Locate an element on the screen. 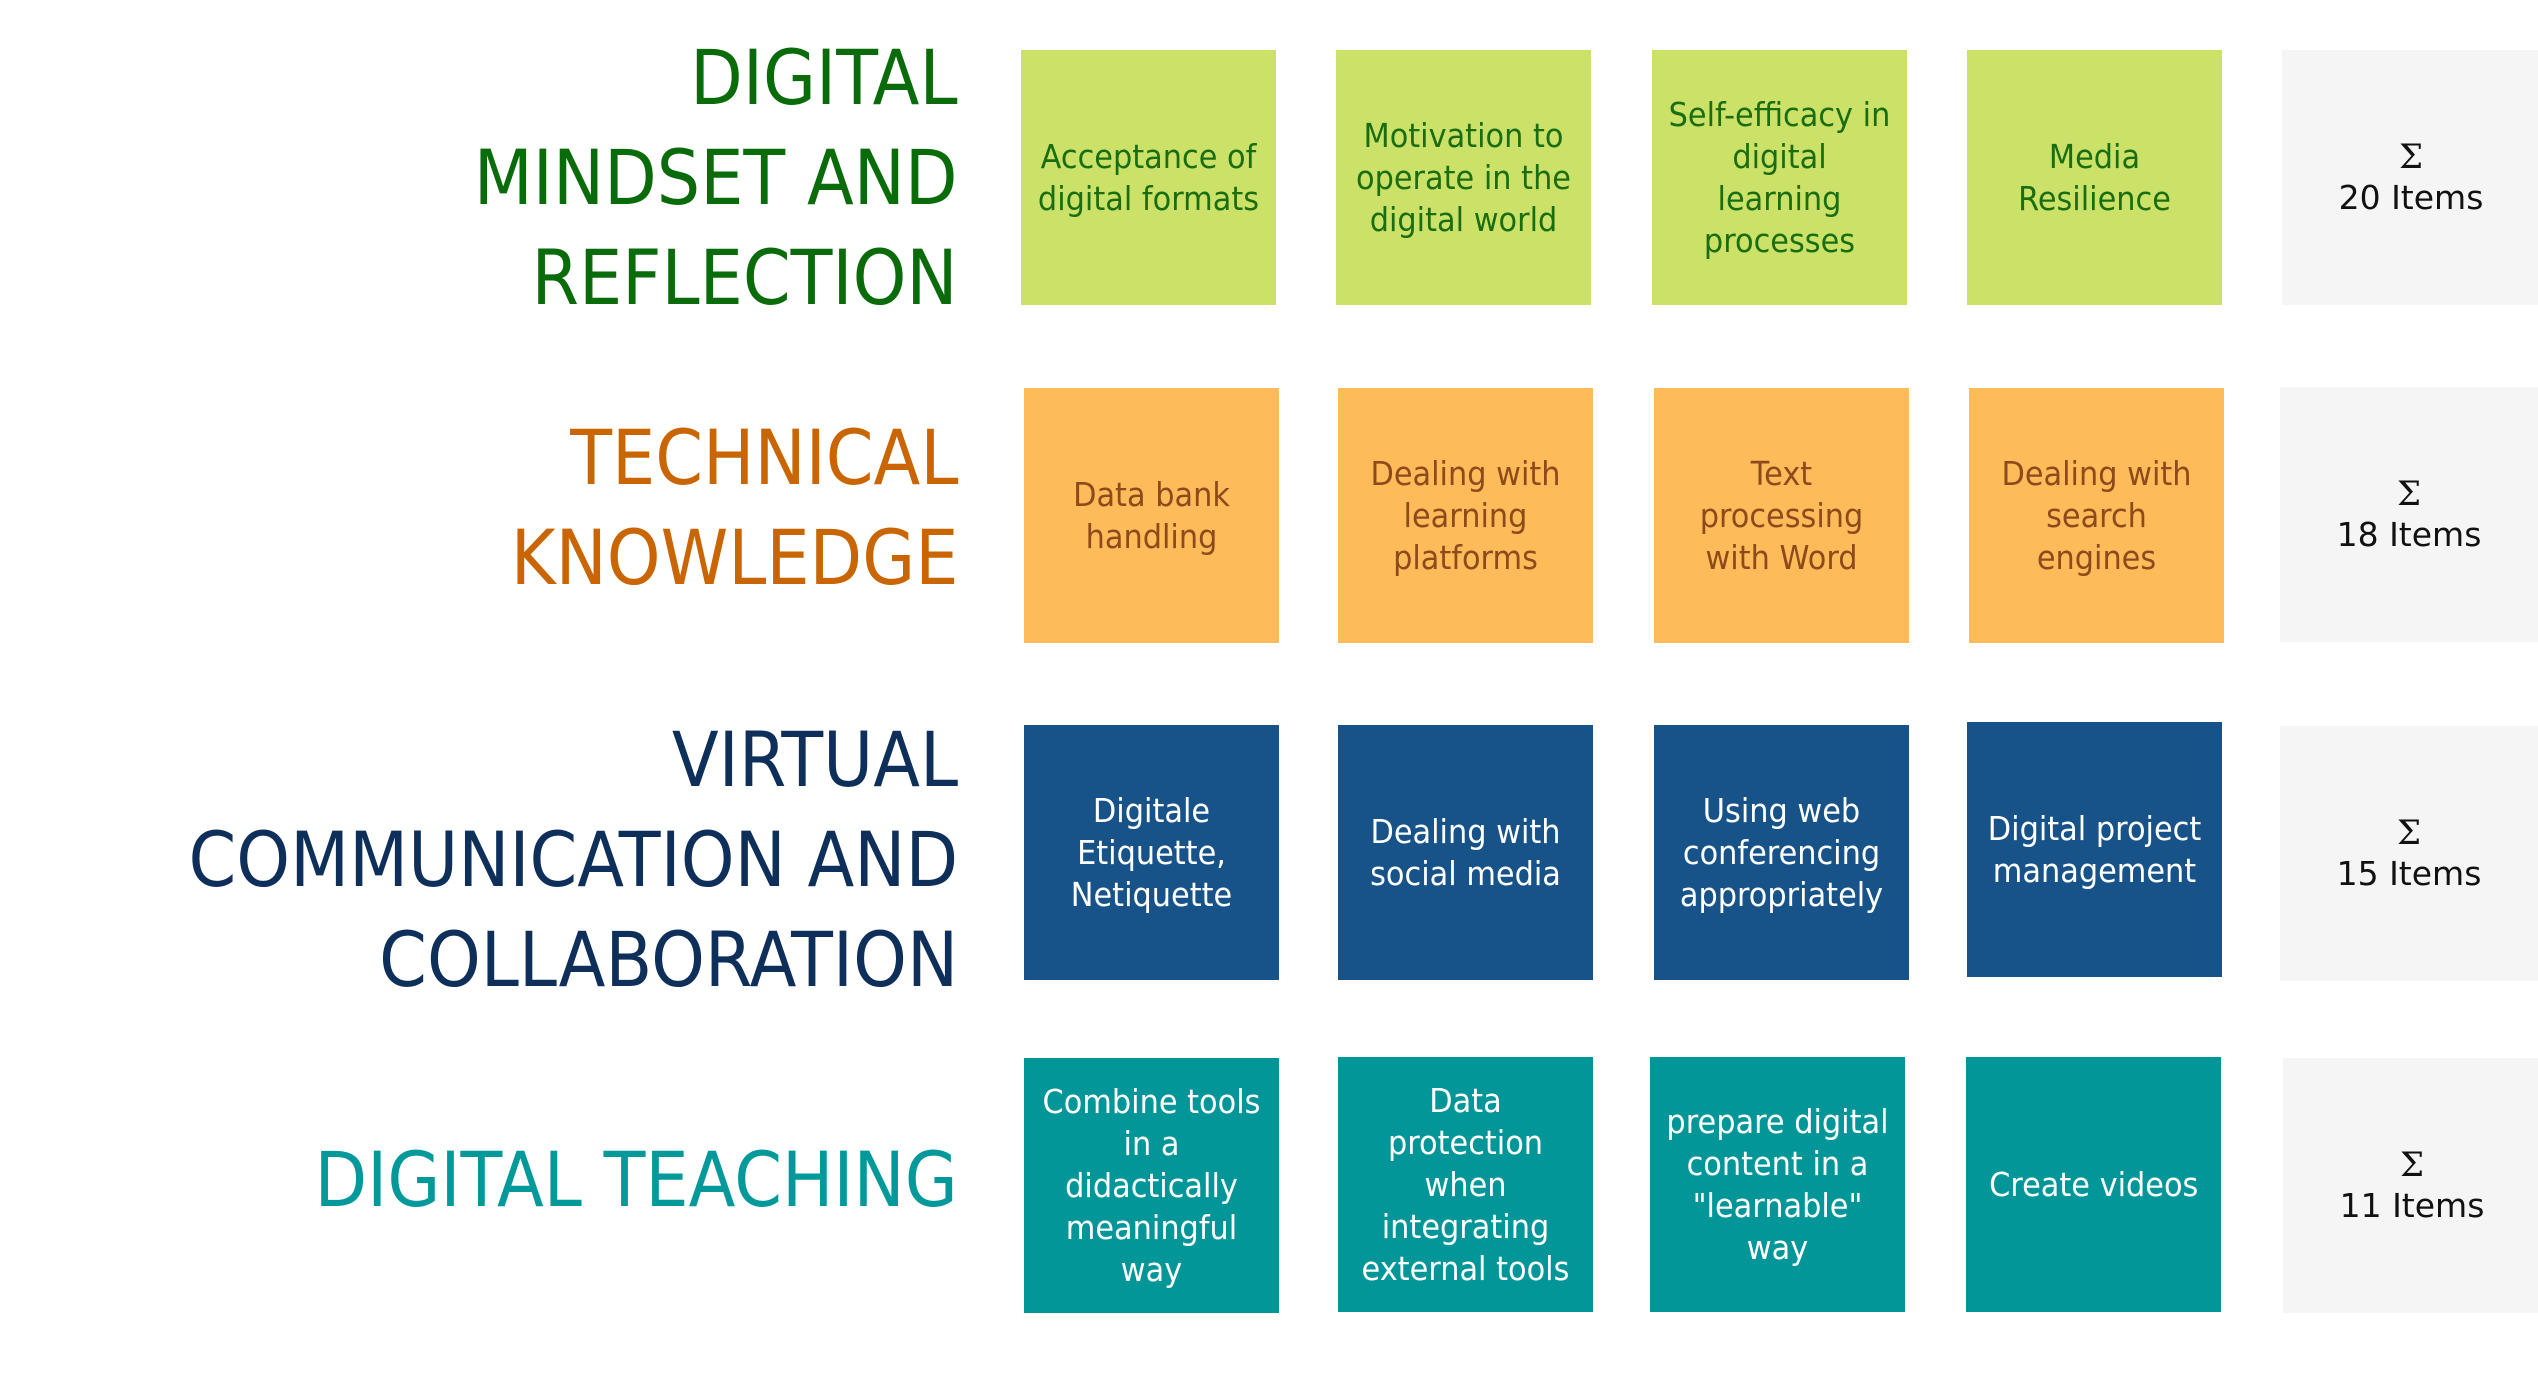 This screenshot has width=2538, height=1373. competence-label: Dealing with social media is located at coordinates (1465, 852).